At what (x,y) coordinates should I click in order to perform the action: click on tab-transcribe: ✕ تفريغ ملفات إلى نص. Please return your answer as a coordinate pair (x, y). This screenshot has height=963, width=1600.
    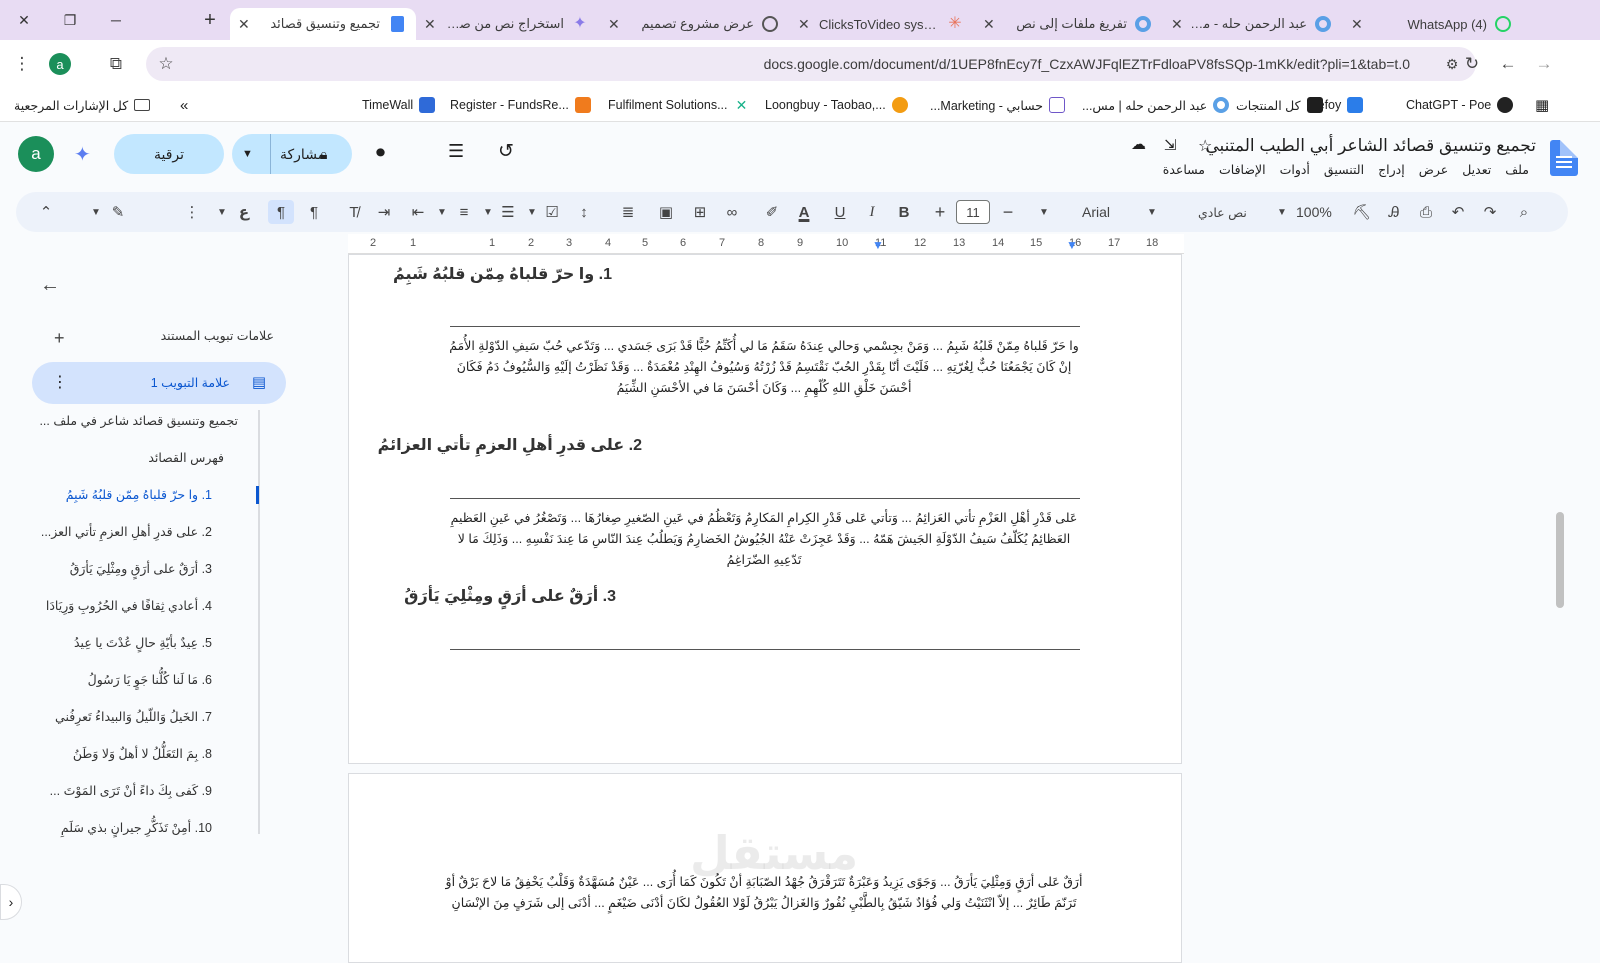
    Looking at the image, I should click on (1069, 24).